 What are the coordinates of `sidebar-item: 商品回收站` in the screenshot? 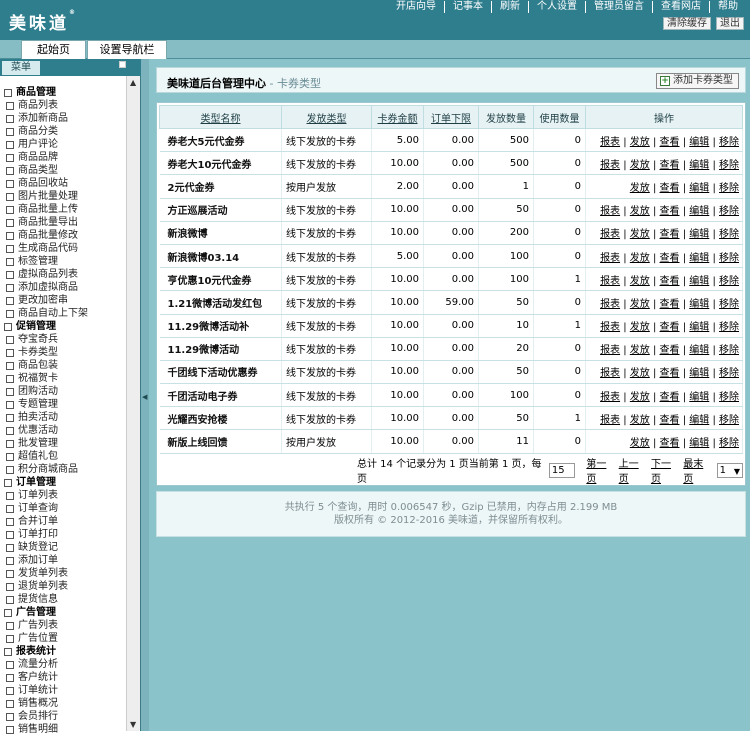 It's located at (65, 183).